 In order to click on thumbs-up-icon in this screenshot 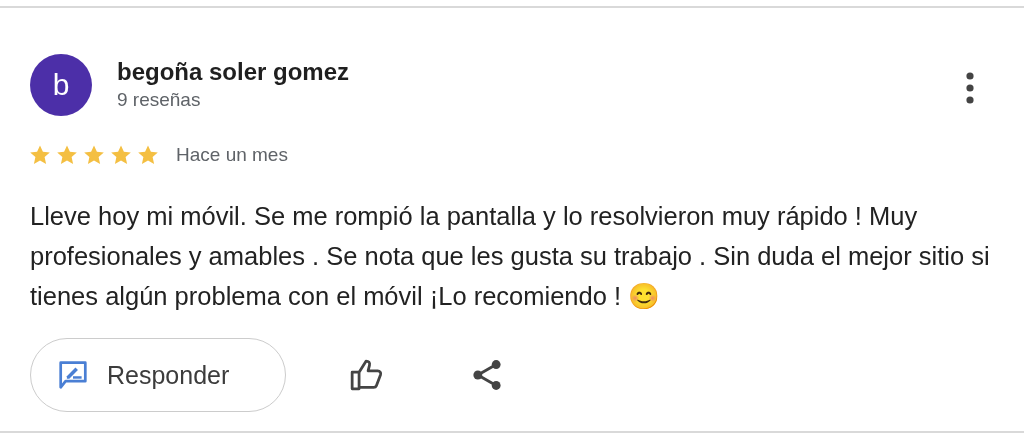, I will do `click(366, 375)`.